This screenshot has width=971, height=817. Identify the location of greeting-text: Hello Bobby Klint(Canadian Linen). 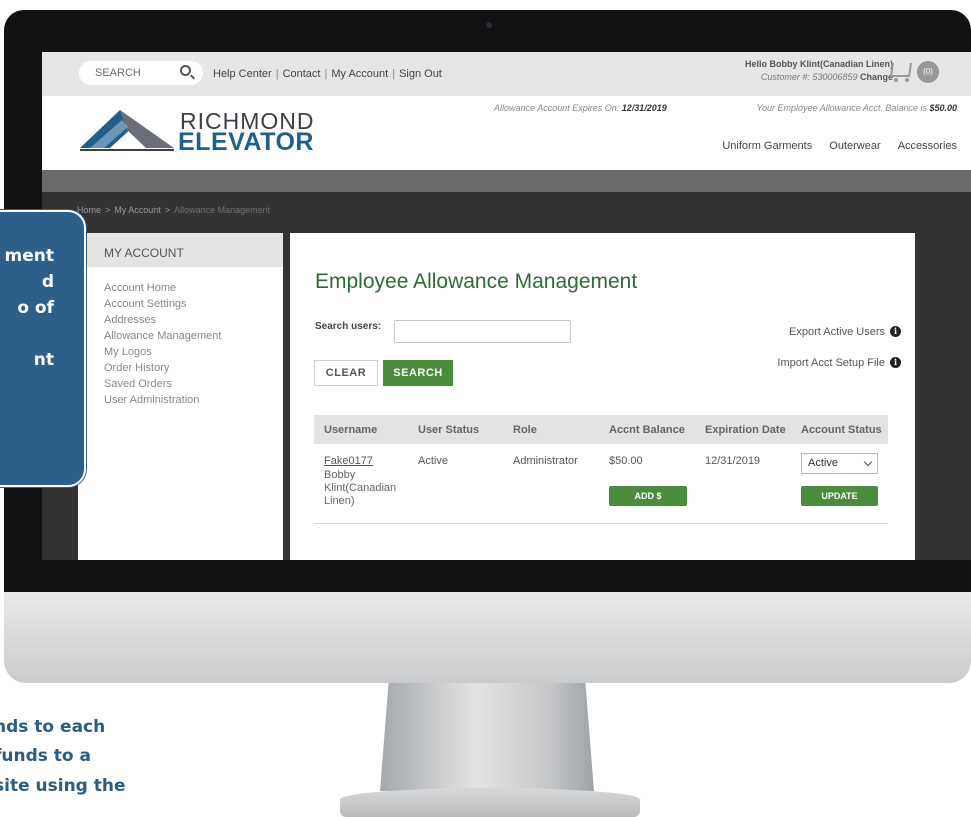
(819, 64).